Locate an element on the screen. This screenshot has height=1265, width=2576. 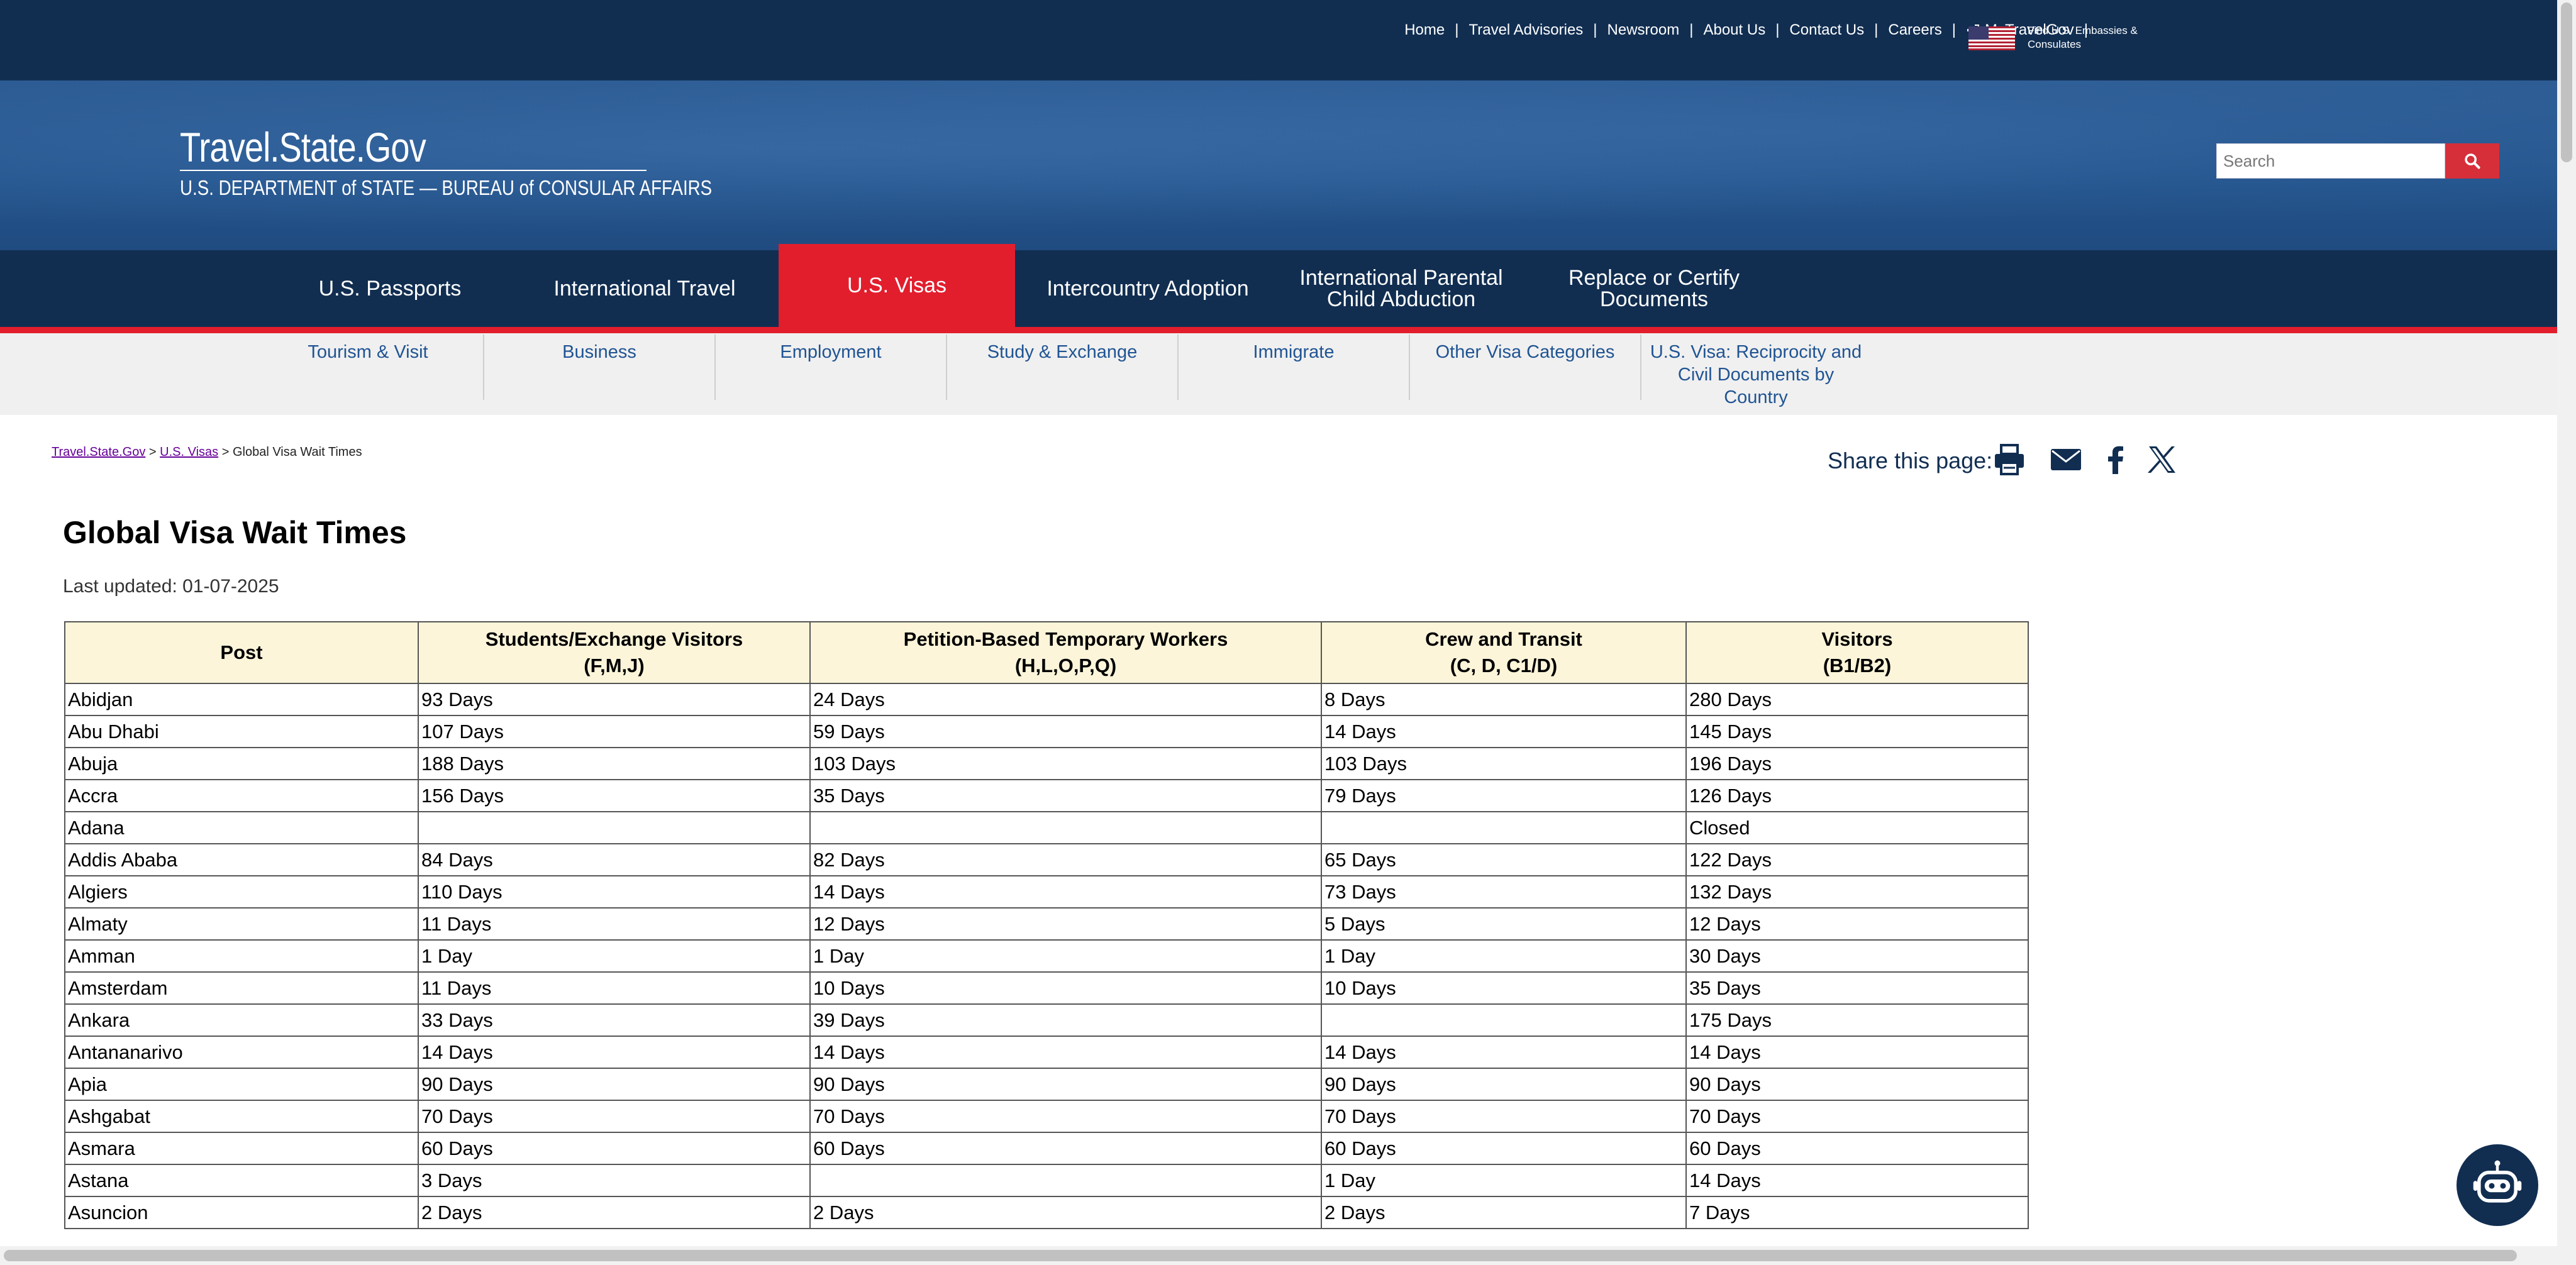
table-row: Accra 156 Days 35 Days 79 Days 126 Days is located at coordinates (1046, 795).